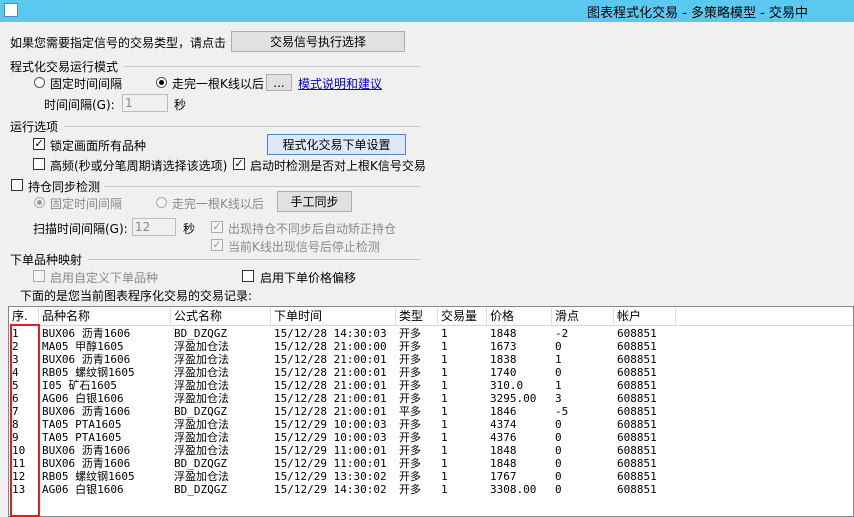  I want to click on row-price: 1673, so click(503, 346).